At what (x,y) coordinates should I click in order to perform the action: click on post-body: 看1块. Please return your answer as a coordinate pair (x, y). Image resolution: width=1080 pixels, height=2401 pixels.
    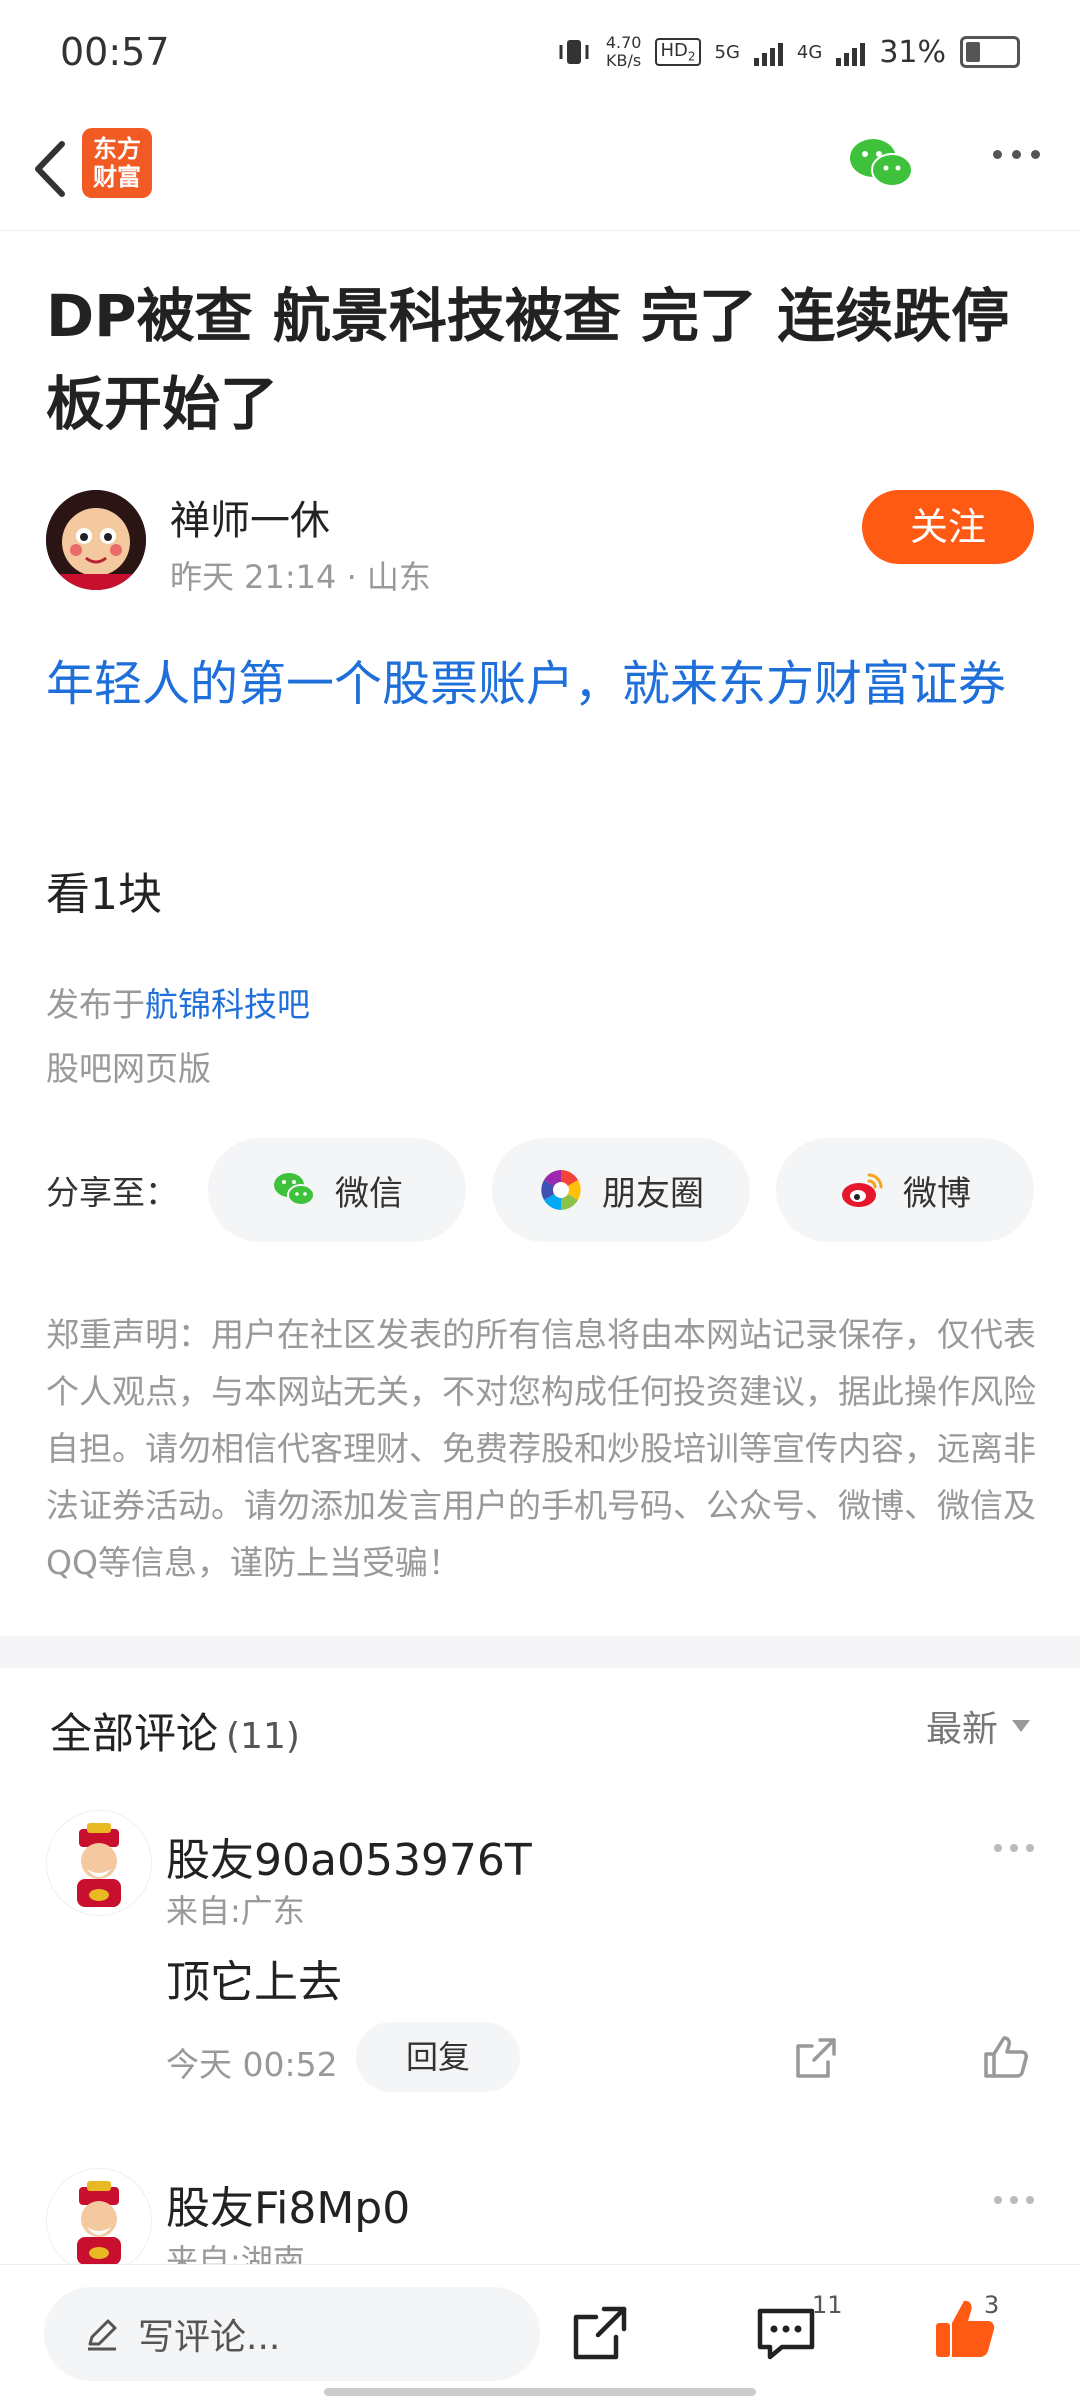
    Looking at the image, I should click on (104, 894).